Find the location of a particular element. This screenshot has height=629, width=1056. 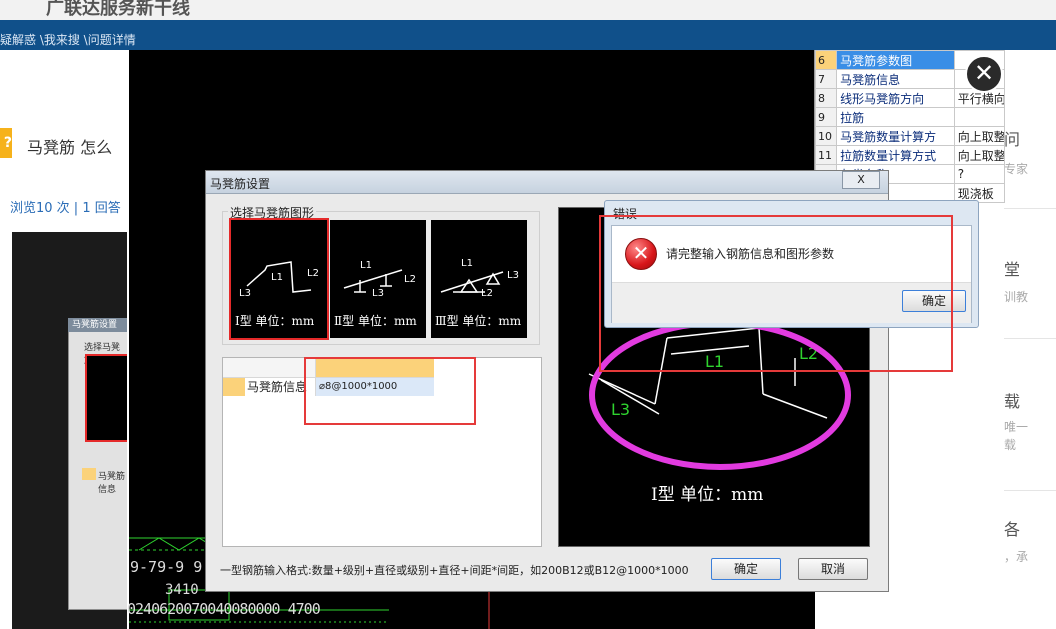

question-badge: ? is located at coordinates (6, 143).